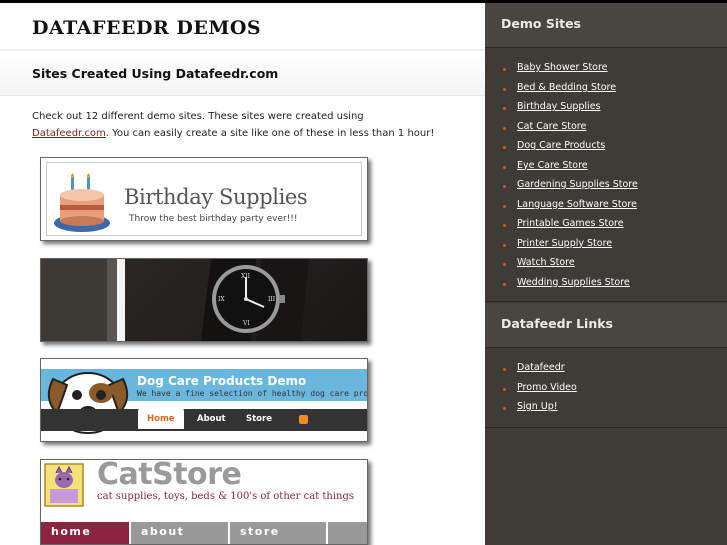 The height and width of the screenshot is (545, 727). I want to click on demo-site-link-cat-care: Cat Care Store, so click(551, 126).